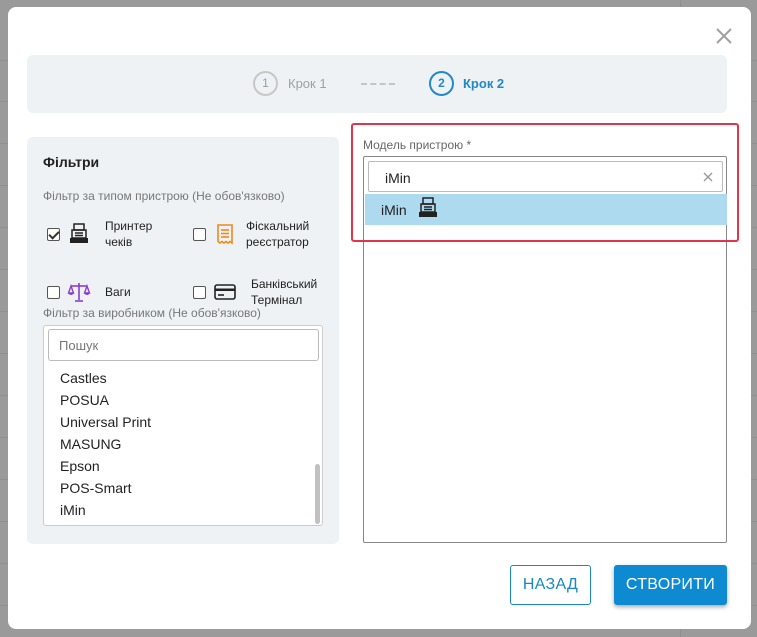 The height and width of the screenshot is (637, 757). Describe the element at coordinates (670, 585) in the screenshot. I see `create-button: СТВОРИТИ` at that location.